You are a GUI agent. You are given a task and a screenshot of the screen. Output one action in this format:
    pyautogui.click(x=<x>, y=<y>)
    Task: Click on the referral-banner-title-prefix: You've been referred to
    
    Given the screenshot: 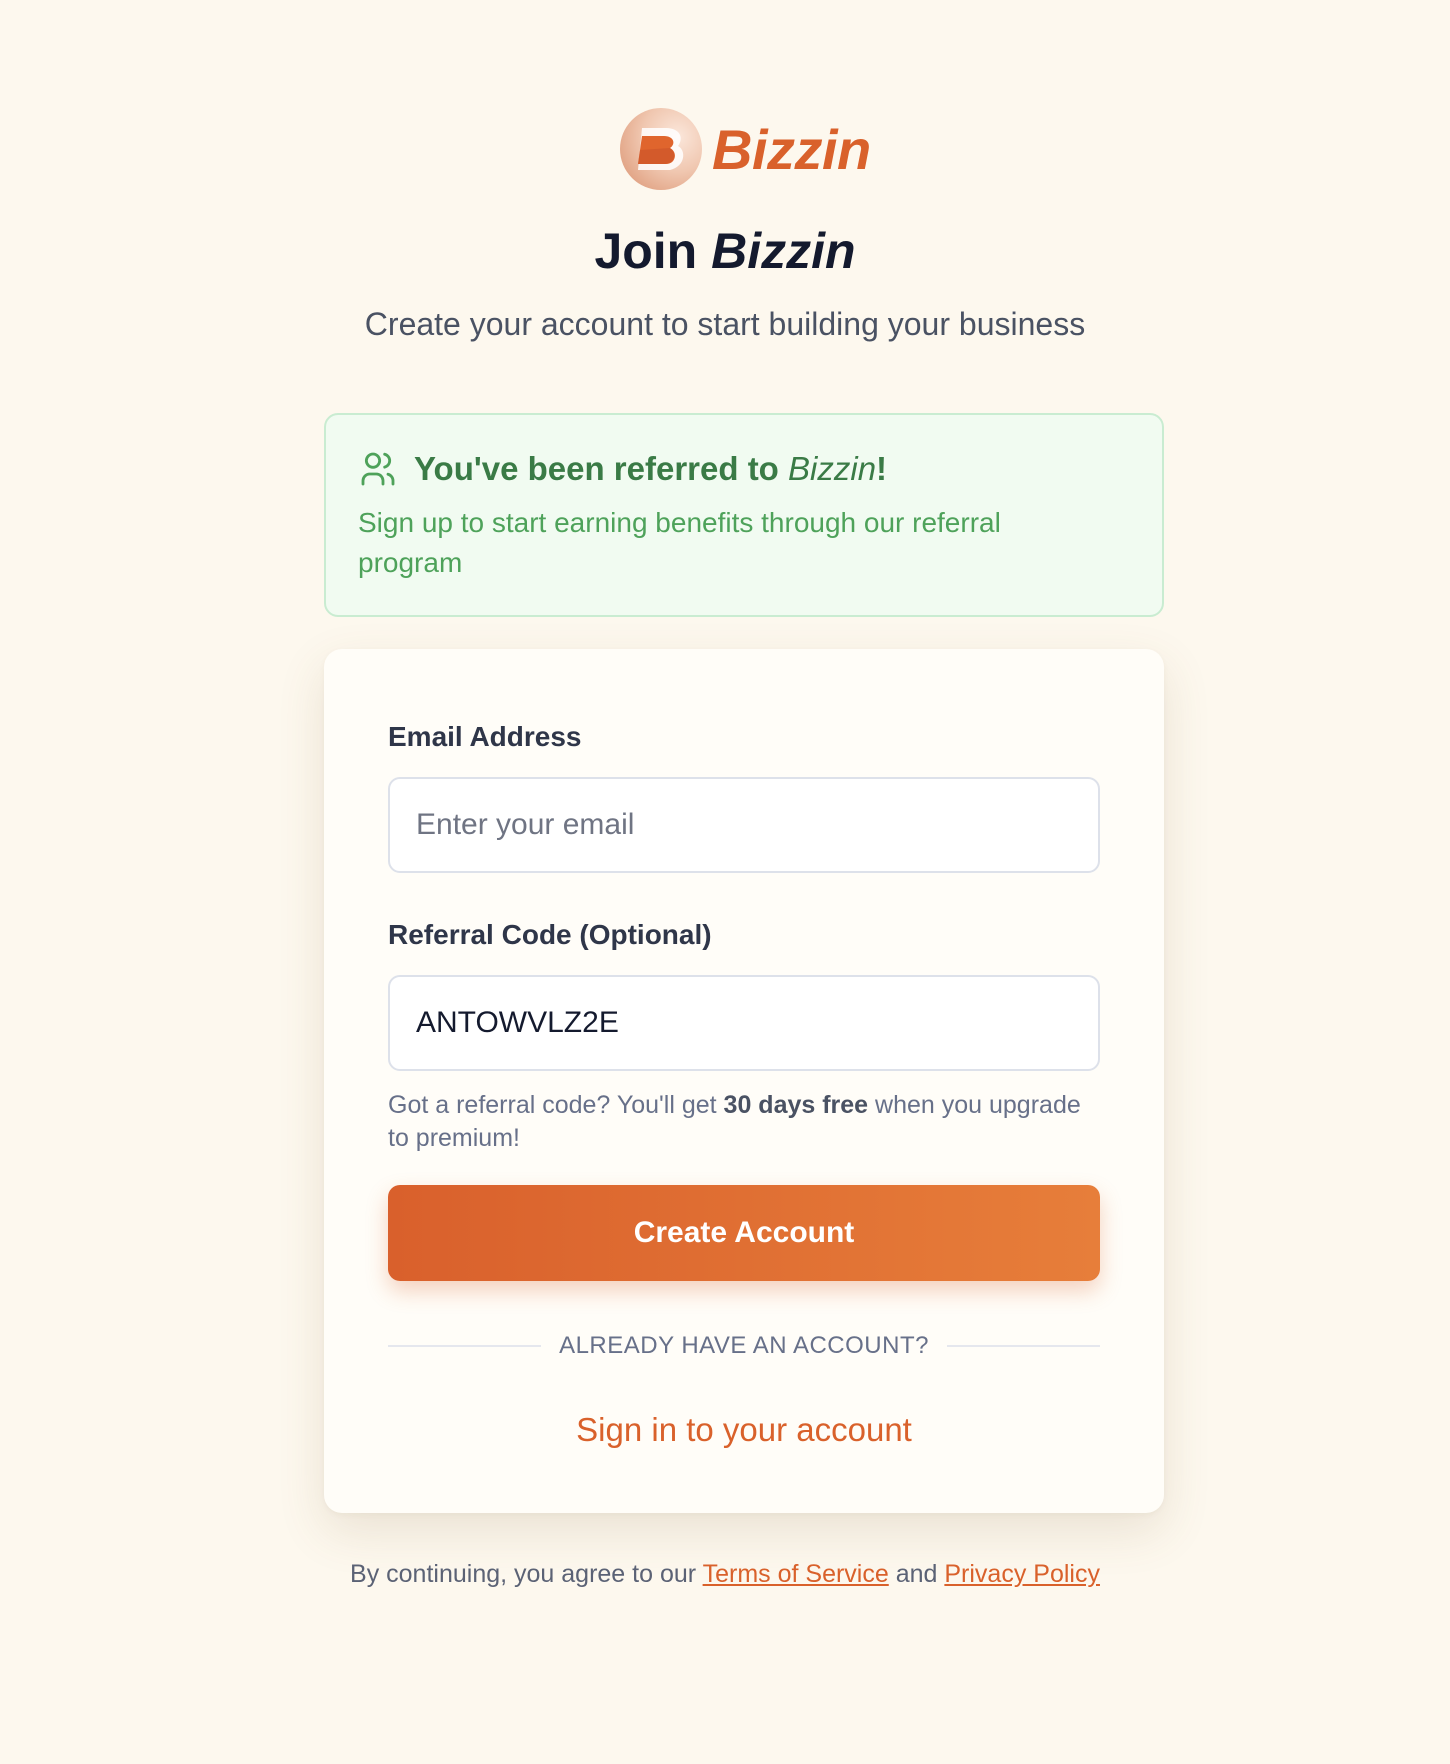 What is the action you would take?
    pyautogui.click(x=601, y=468)
    